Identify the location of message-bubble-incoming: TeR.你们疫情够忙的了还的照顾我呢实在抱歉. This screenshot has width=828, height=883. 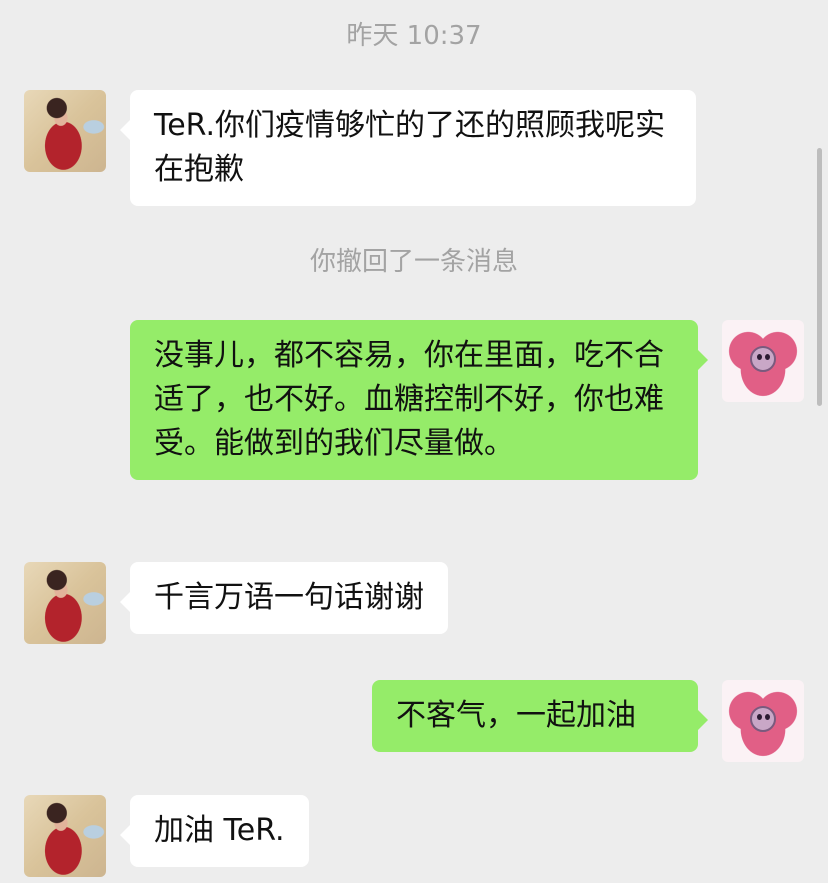
(408, 148).